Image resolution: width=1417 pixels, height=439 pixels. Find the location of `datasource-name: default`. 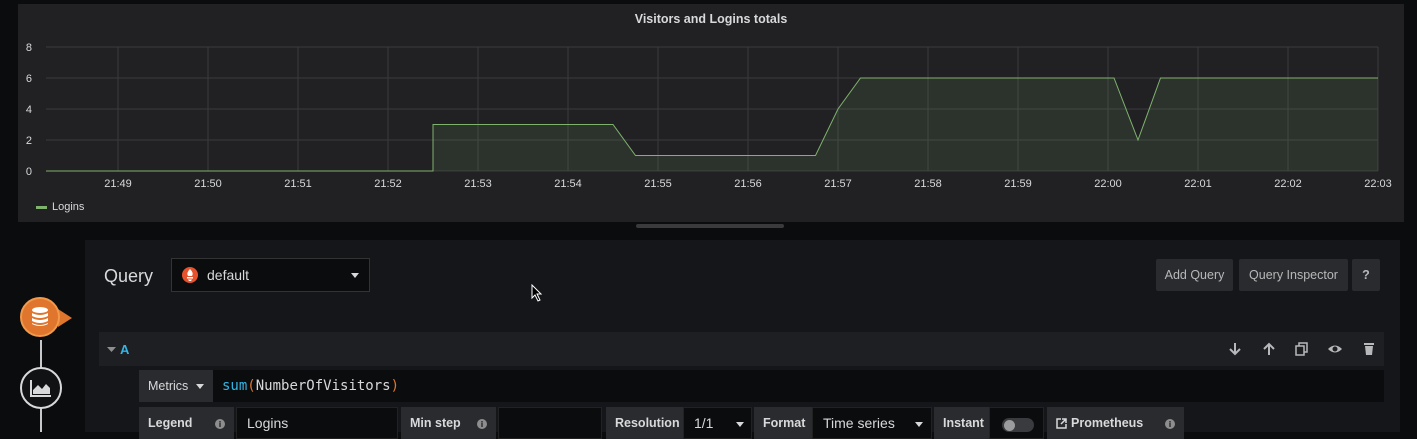

datasource-name: default is located at coordinates (228, 275).